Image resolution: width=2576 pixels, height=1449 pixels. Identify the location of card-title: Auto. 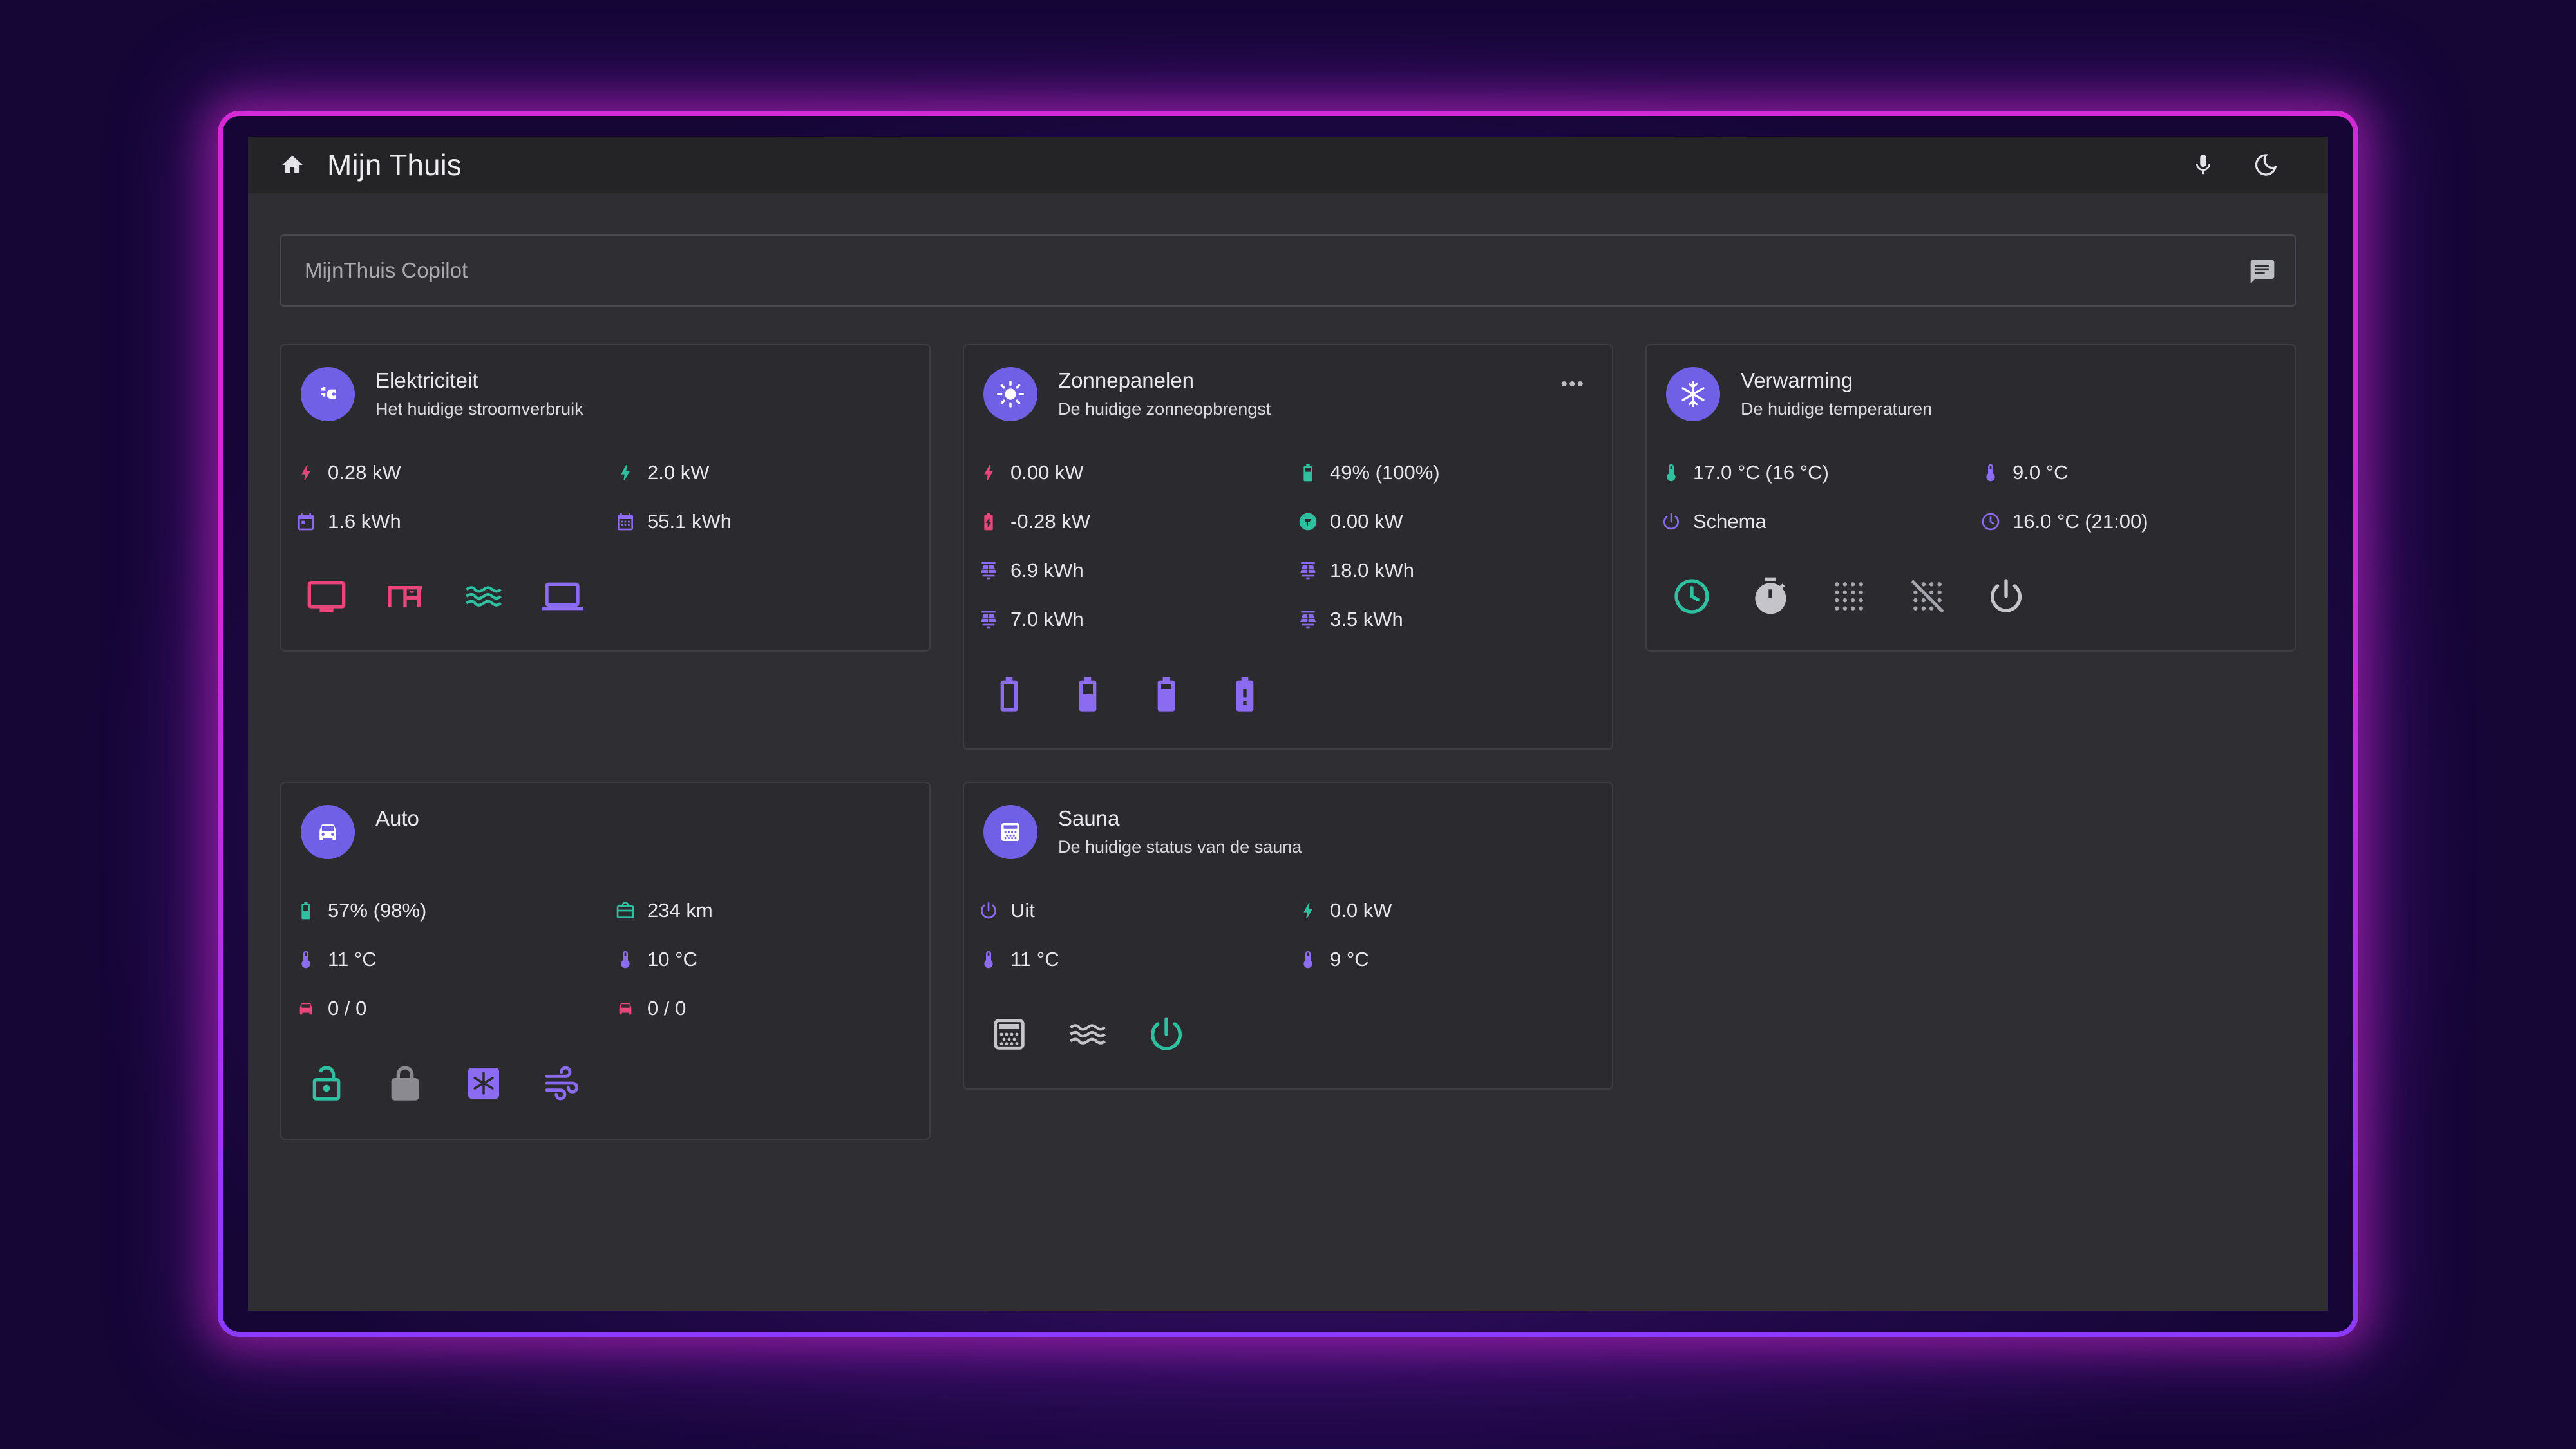
(397, 818).